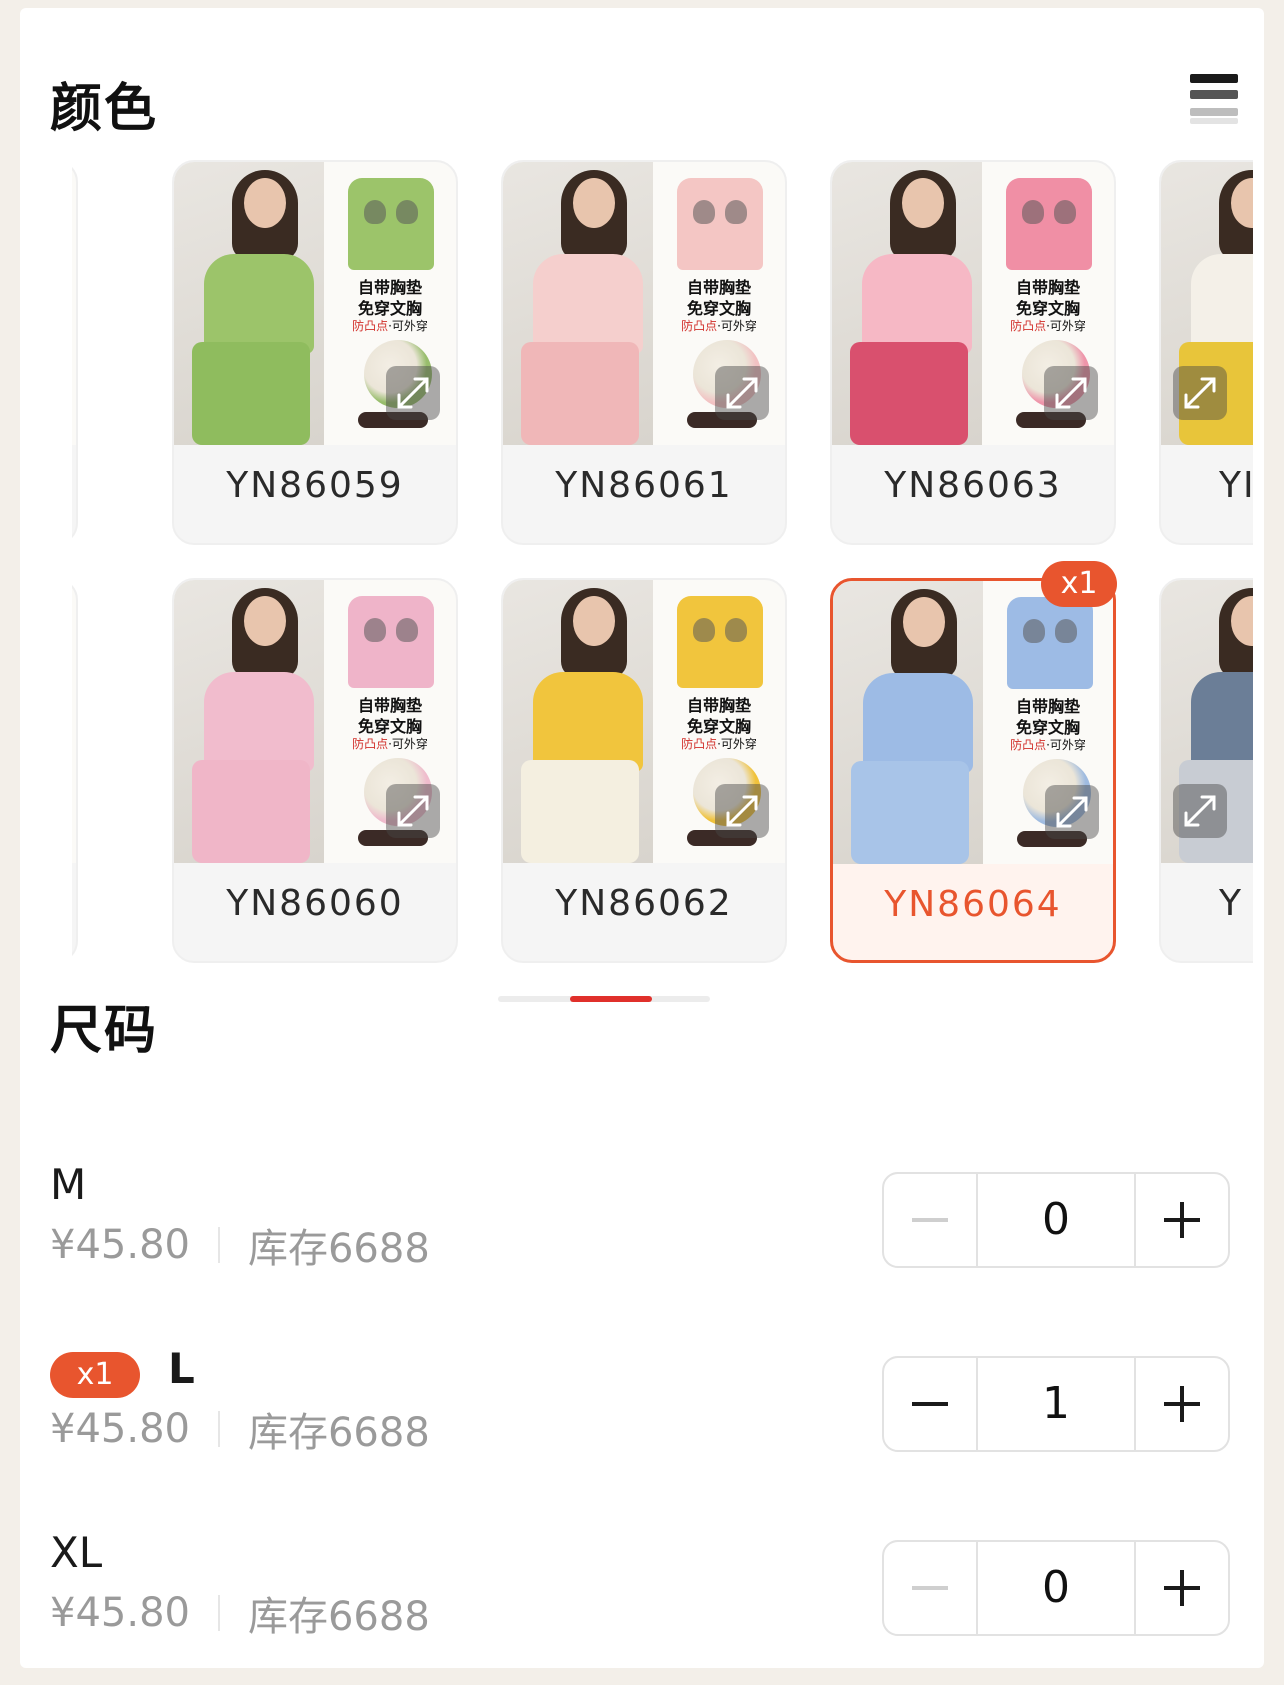  I want to click on color-code-label: YN86059, so click(315, 485).